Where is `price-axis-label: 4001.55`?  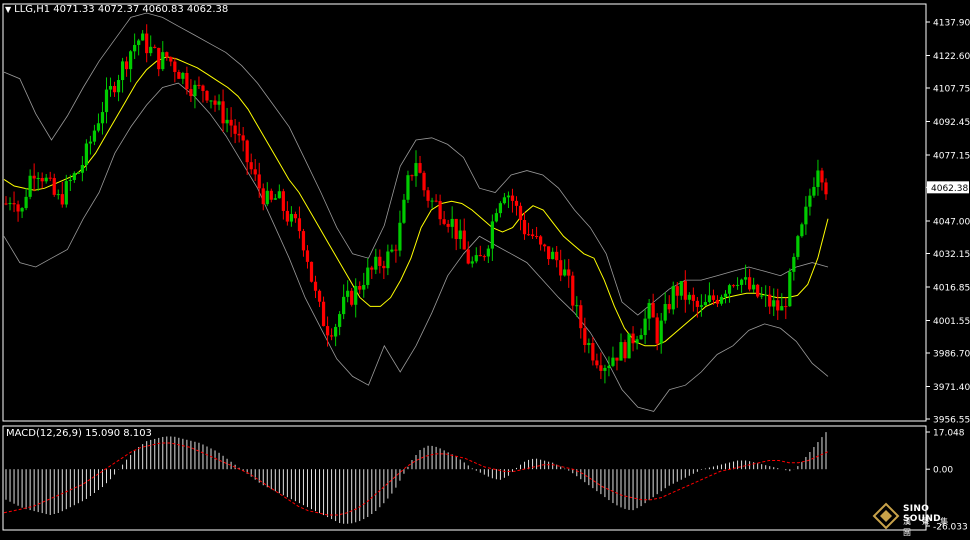
price-axis-label: 4001.55 is located at coordinates (951, 322).